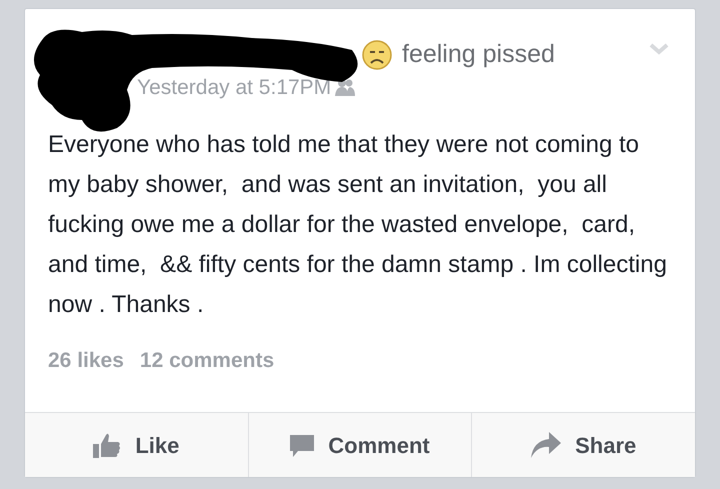 The width and height of the screenshot is (720, 489). What do you see at coordinates (345, 87) in the screenshot?
I see `people-icon` at bounding box center [345, 87].